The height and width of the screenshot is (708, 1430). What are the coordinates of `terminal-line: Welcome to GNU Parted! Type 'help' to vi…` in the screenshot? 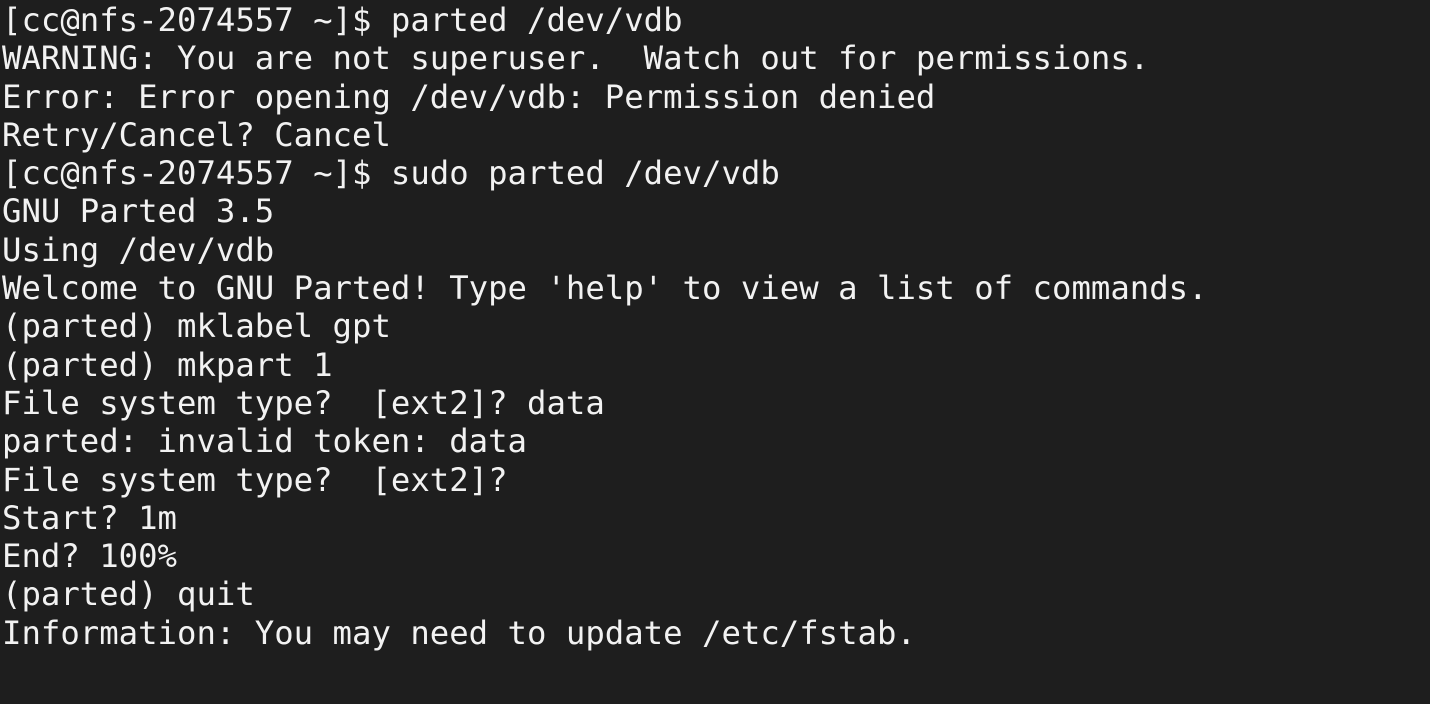 It's located at (605, 288).